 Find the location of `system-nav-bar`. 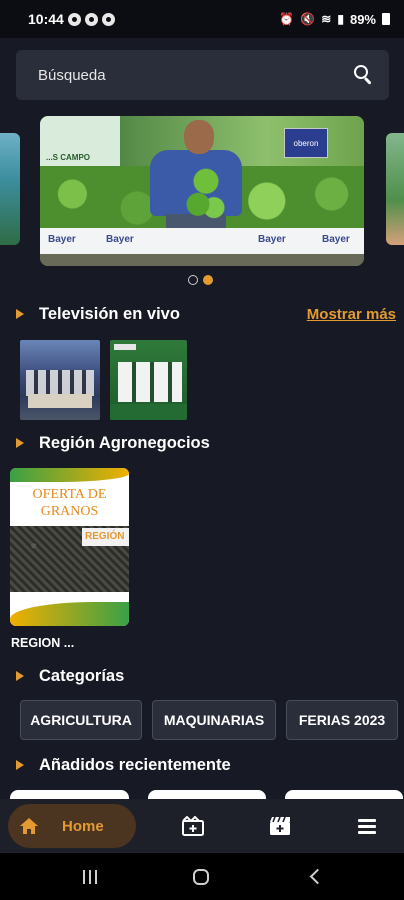

system-nav-bar is located at coordinates (202, 876).